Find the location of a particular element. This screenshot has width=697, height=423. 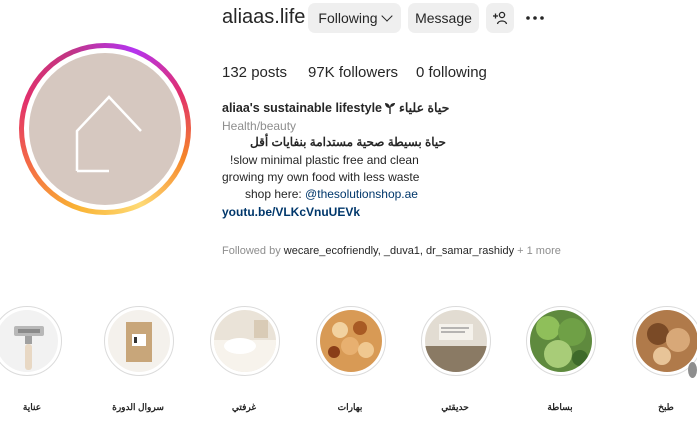

highlight-label-1: عناية is located at coordinates (32, 407).